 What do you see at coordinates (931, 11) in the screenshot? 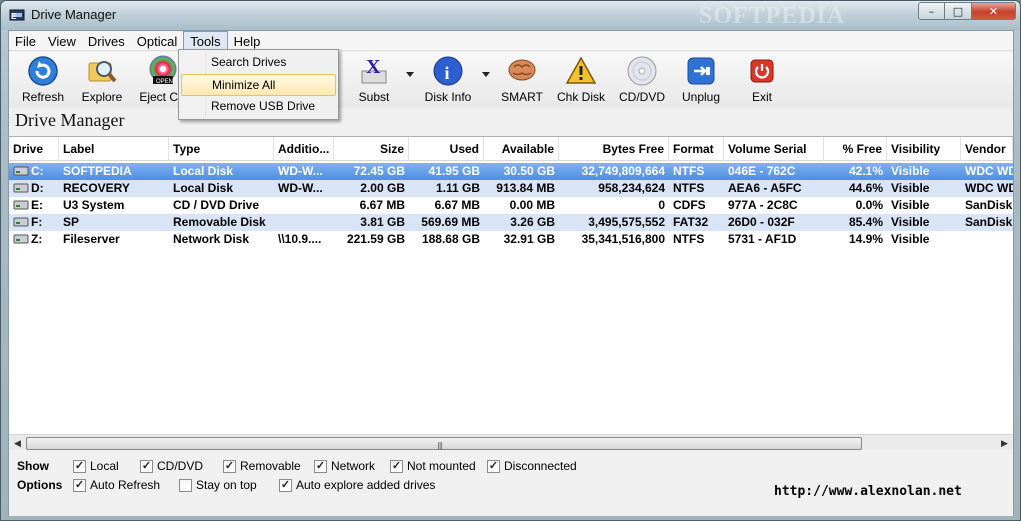
I see `minimize-button: –` at bounding box center [931, 11].